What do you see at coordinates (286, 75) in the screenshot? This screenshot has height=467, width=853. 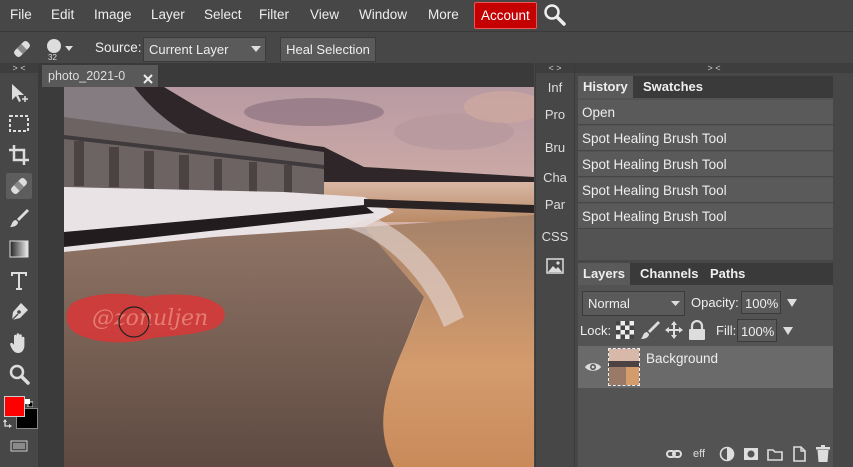 I see `document-tab-bar: photo_2021-0` at bounding box center [286, 75].